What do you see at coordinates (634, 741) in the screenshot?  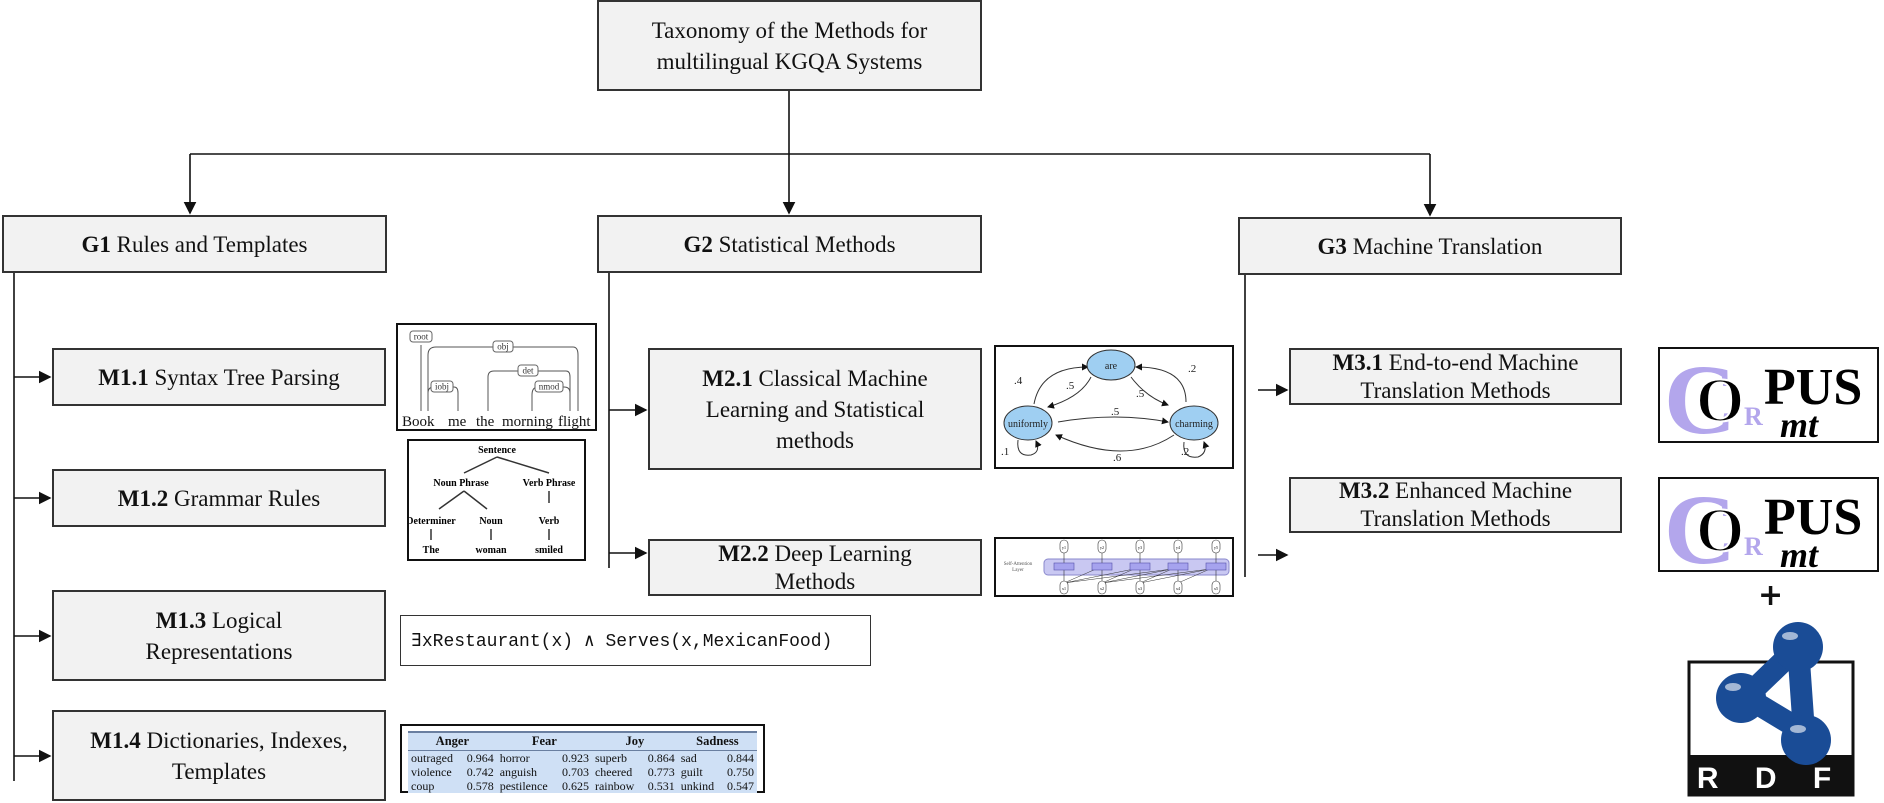 I see `table-header: Joy` at bounding box center [634, 741].